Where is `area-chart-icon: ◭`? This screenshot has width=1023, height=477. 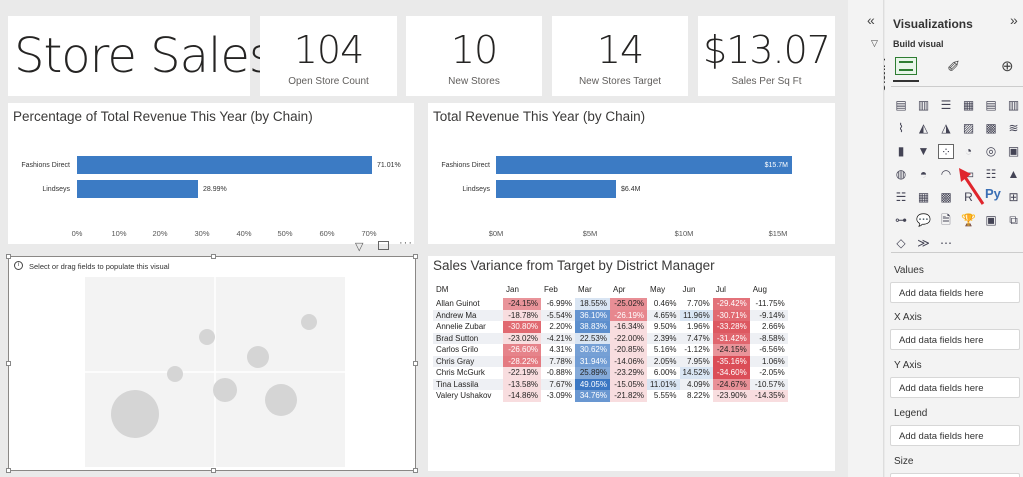 area-chart-icon: ◭ is located at coordinates (924, 128).